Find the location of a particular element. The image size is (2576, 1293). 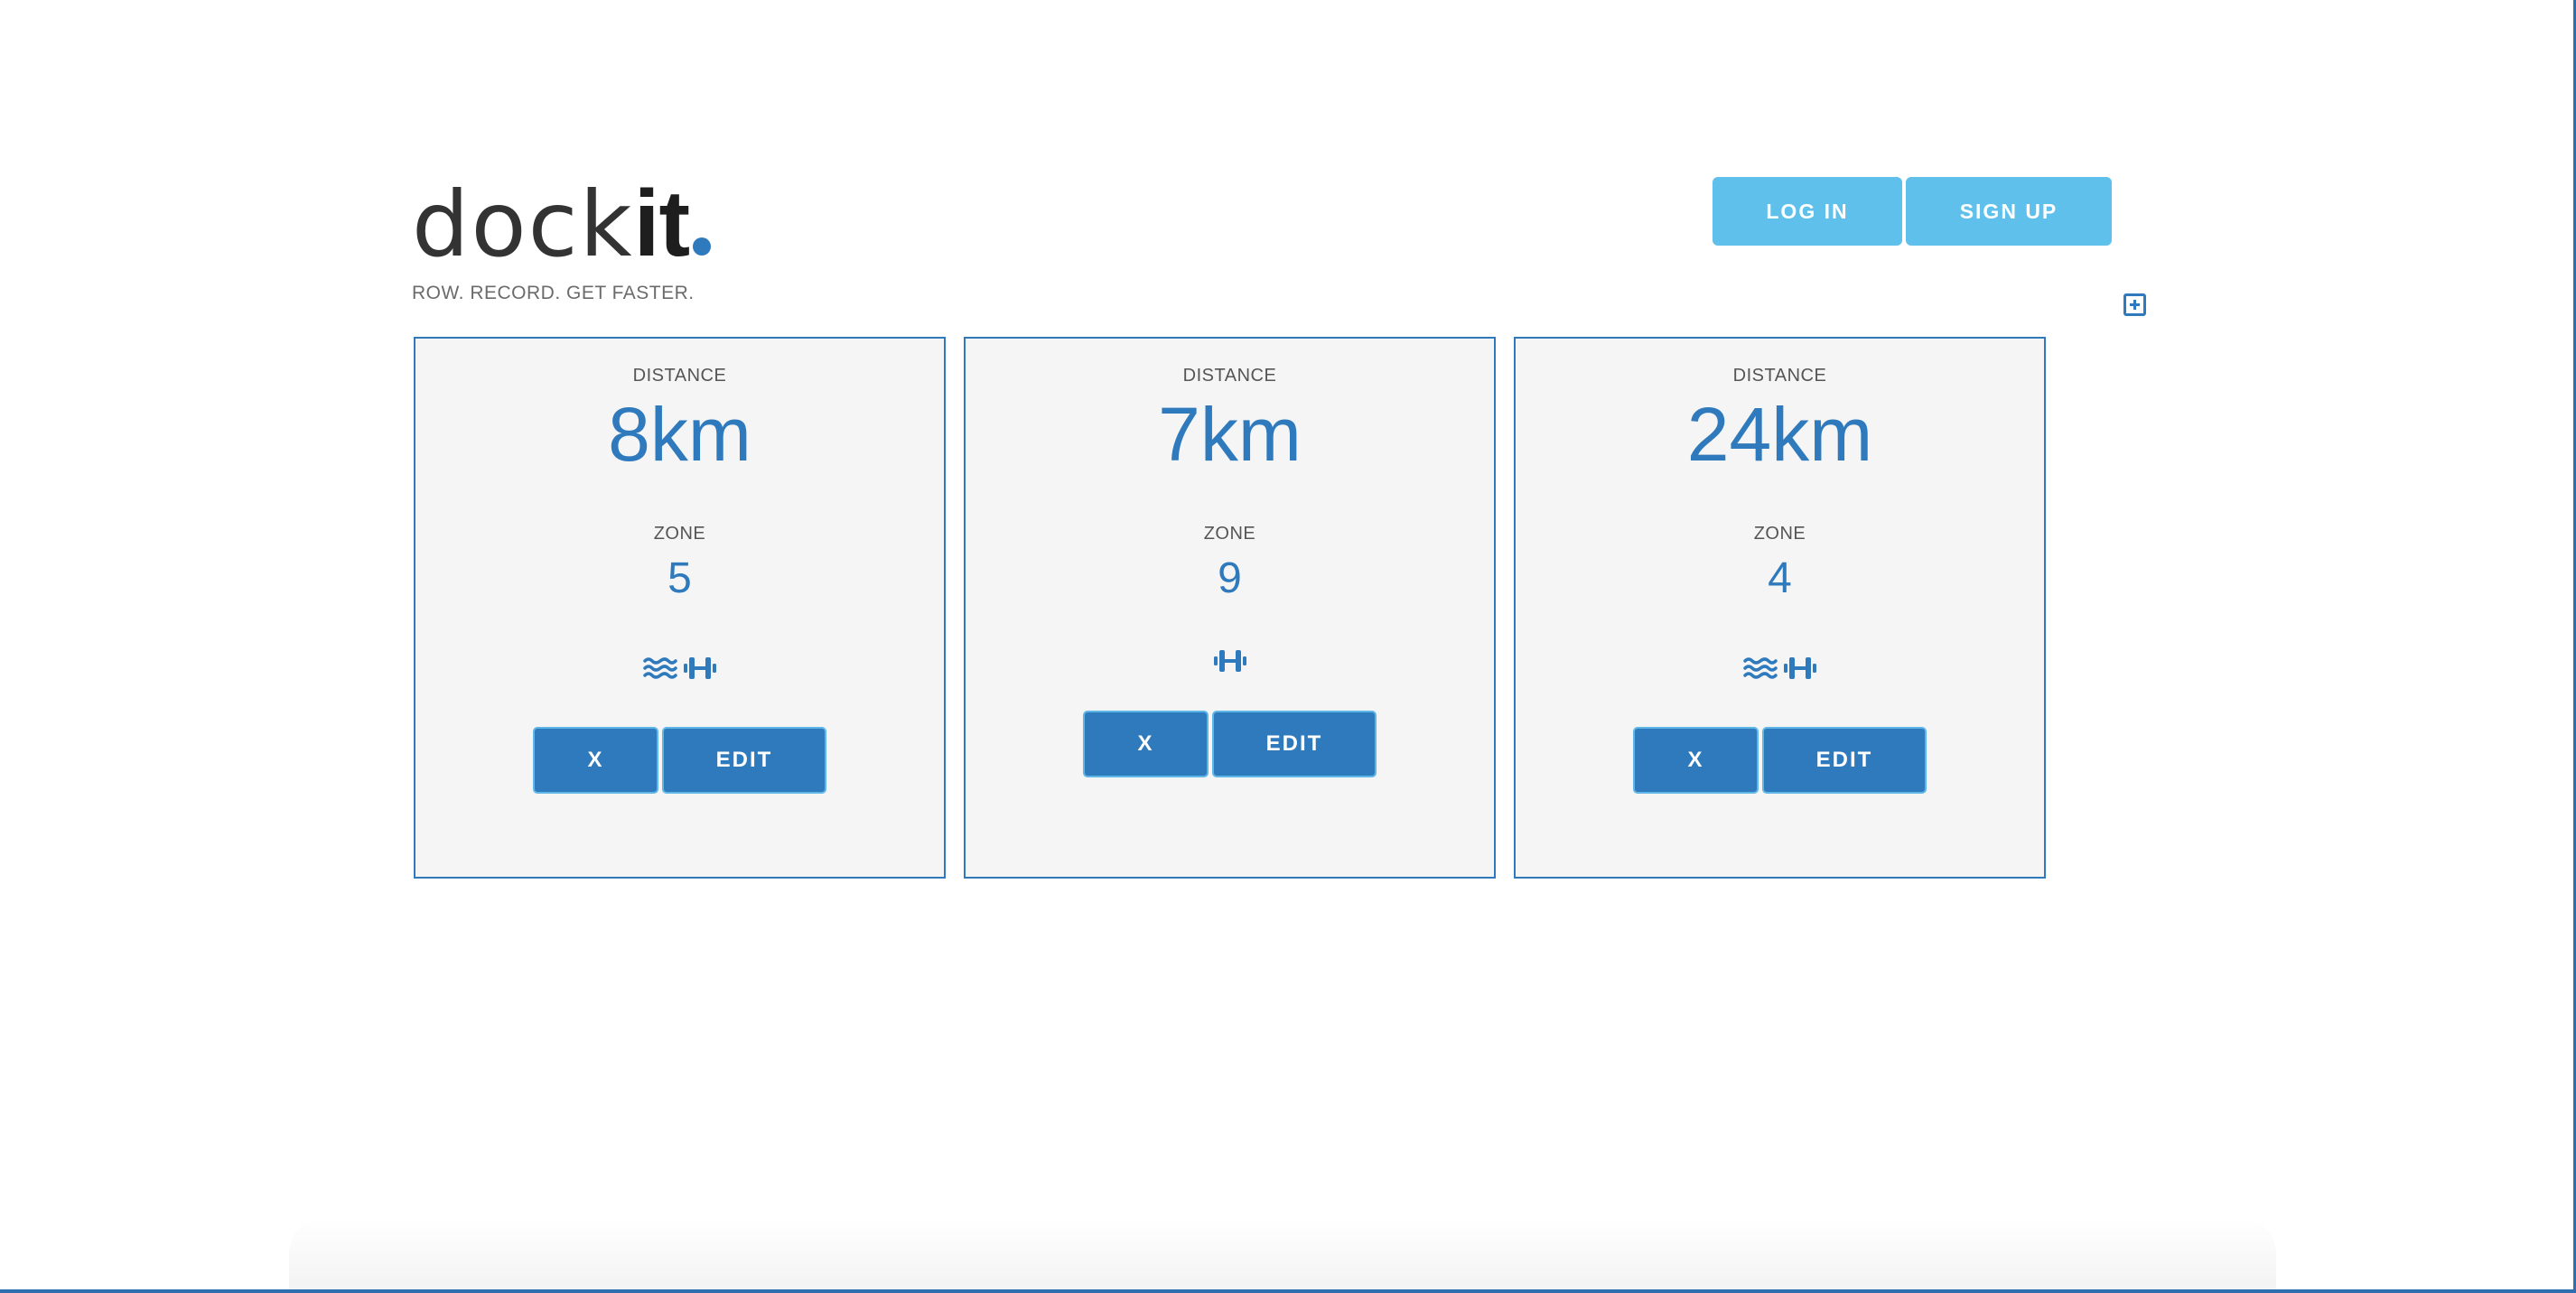

logo-wordmark: dockit is located at coordinates (574, 224).